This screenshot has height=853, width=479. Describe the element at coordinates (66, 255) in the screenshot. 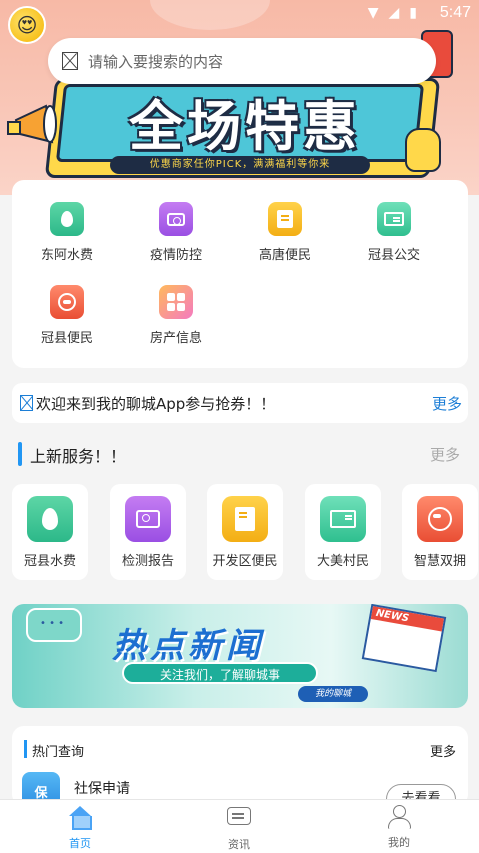

I see `grid-item-label: 东阿水费` at that location.